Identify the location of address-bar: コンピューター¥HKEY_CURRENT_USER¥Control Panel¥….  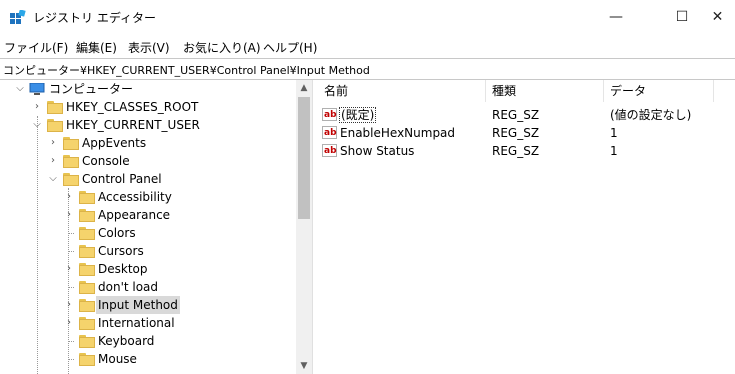
(367, 69).